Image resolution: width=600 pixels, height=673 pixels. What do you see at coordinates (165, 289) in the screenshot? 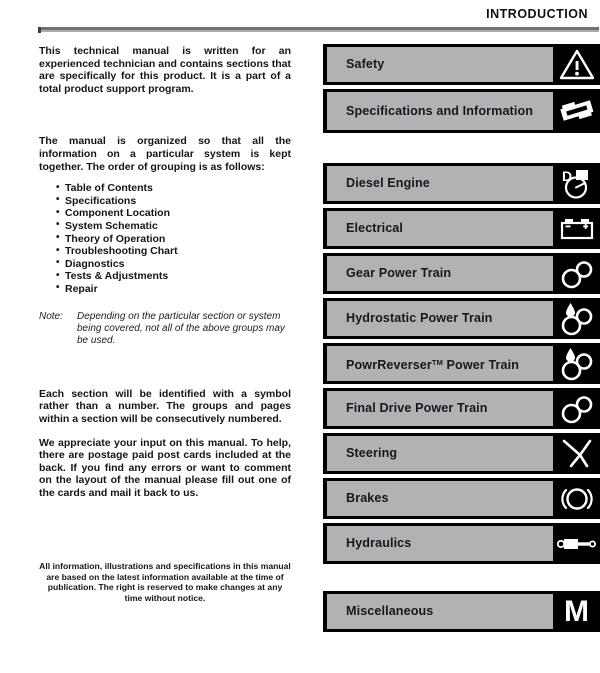
I see `list-item: Repair` at bounding box center [165, 289].